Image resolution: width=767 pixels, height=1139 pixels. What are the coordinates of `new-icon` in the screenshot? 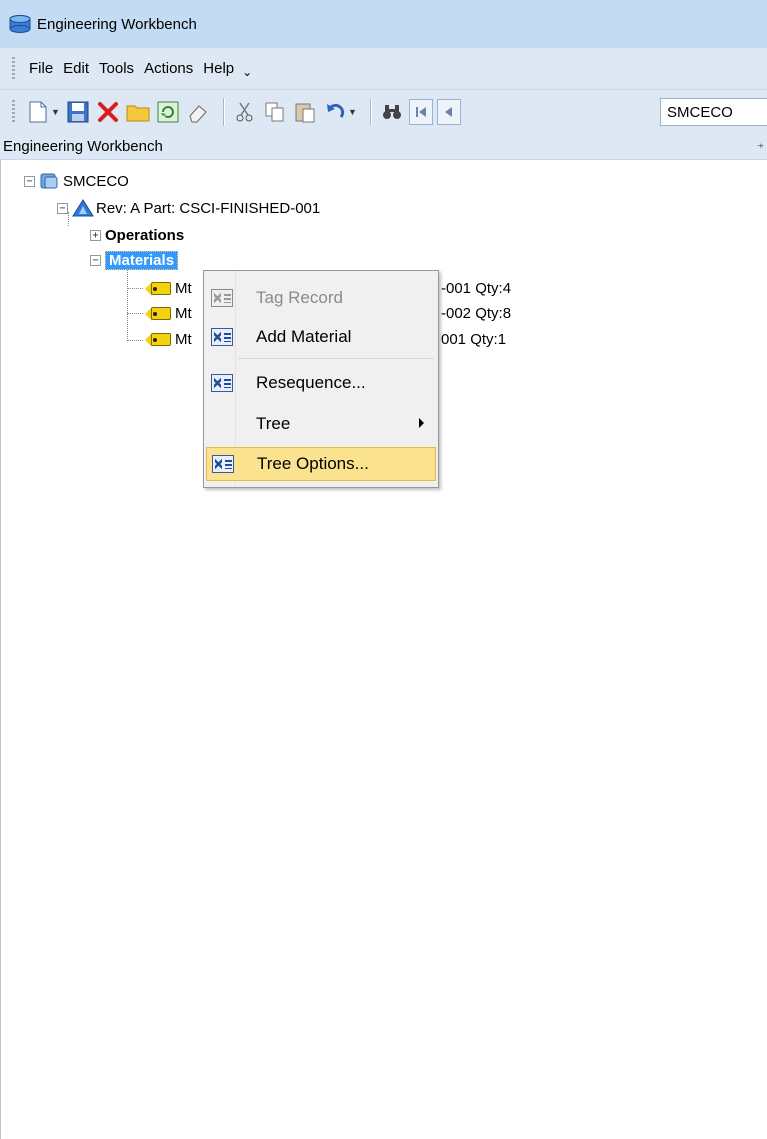 It's located at (38, 112).